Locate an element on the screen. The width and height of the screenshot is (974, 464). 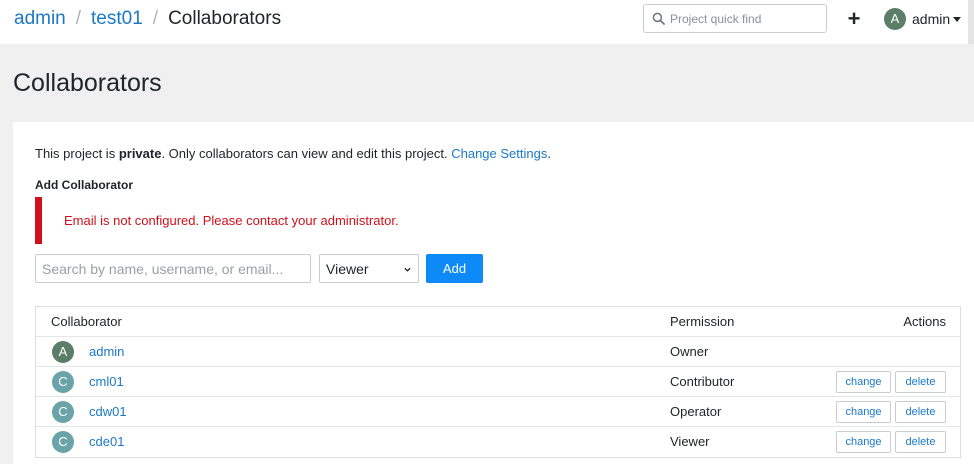
permission-value: Owner is located at coordinates (689, 351).